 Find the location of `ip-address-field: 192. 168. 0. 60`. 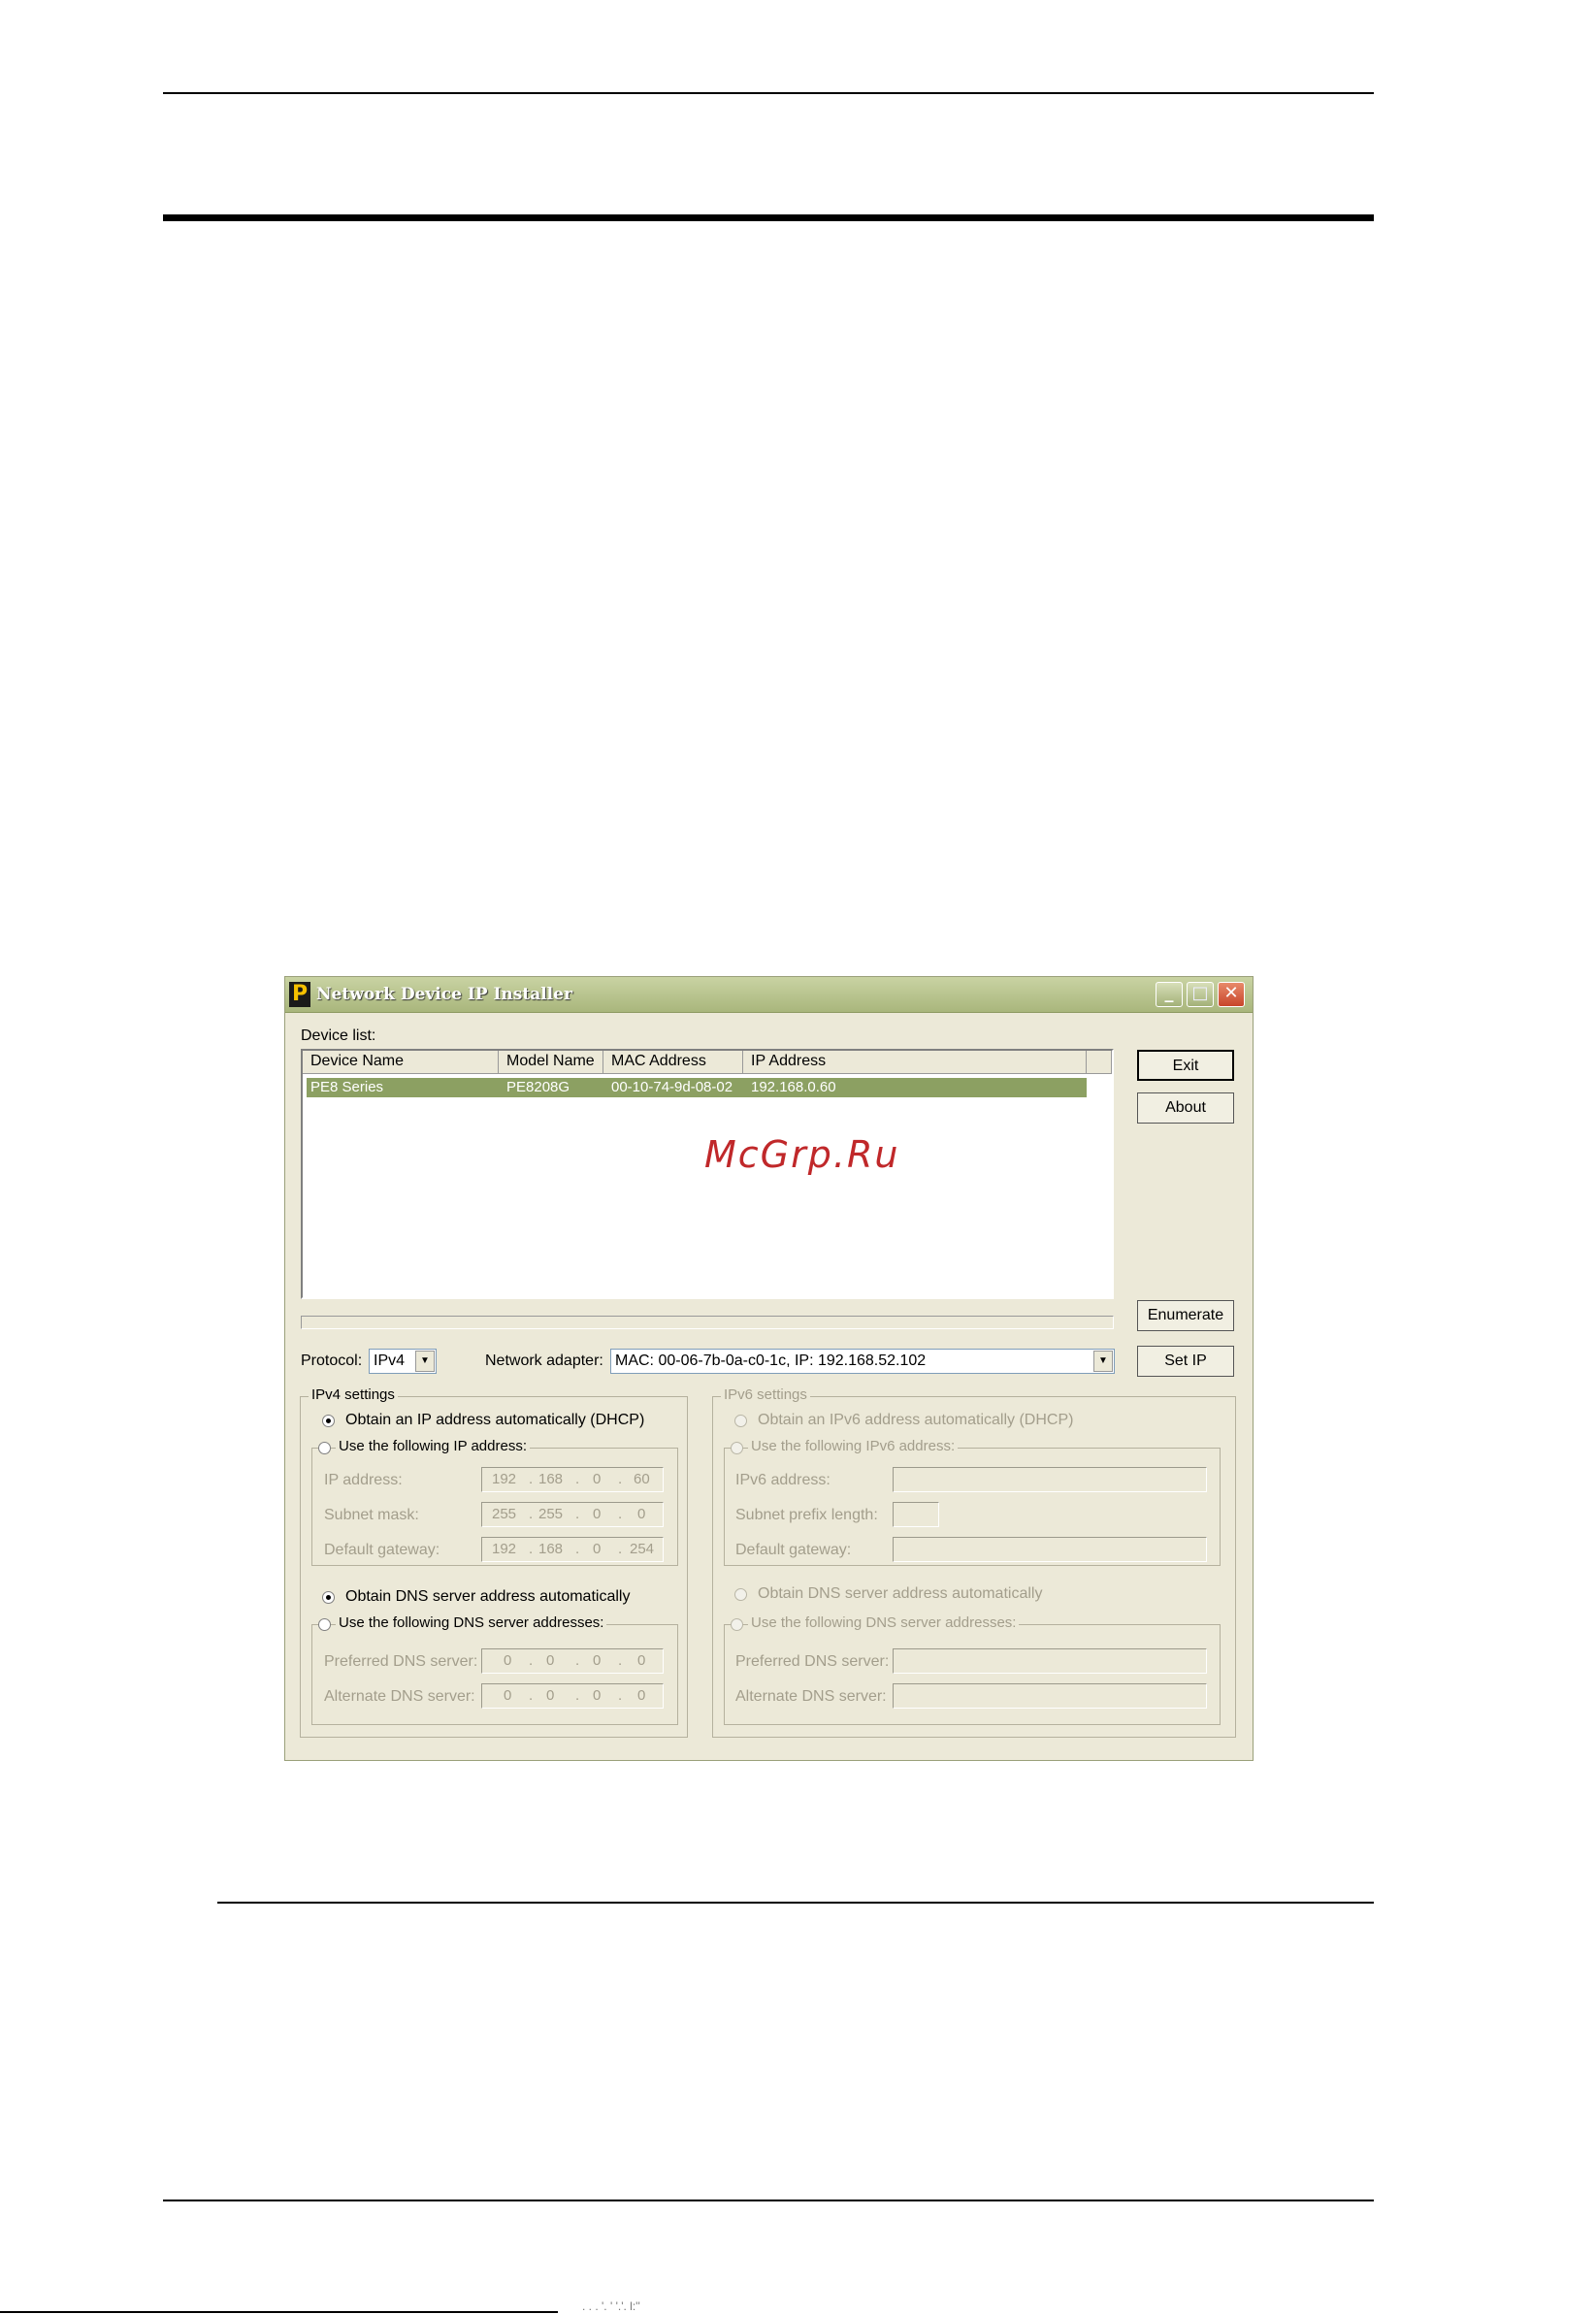

ip-address-field: 192. 168. 0. 60 is located at coordinates (572, 1480).